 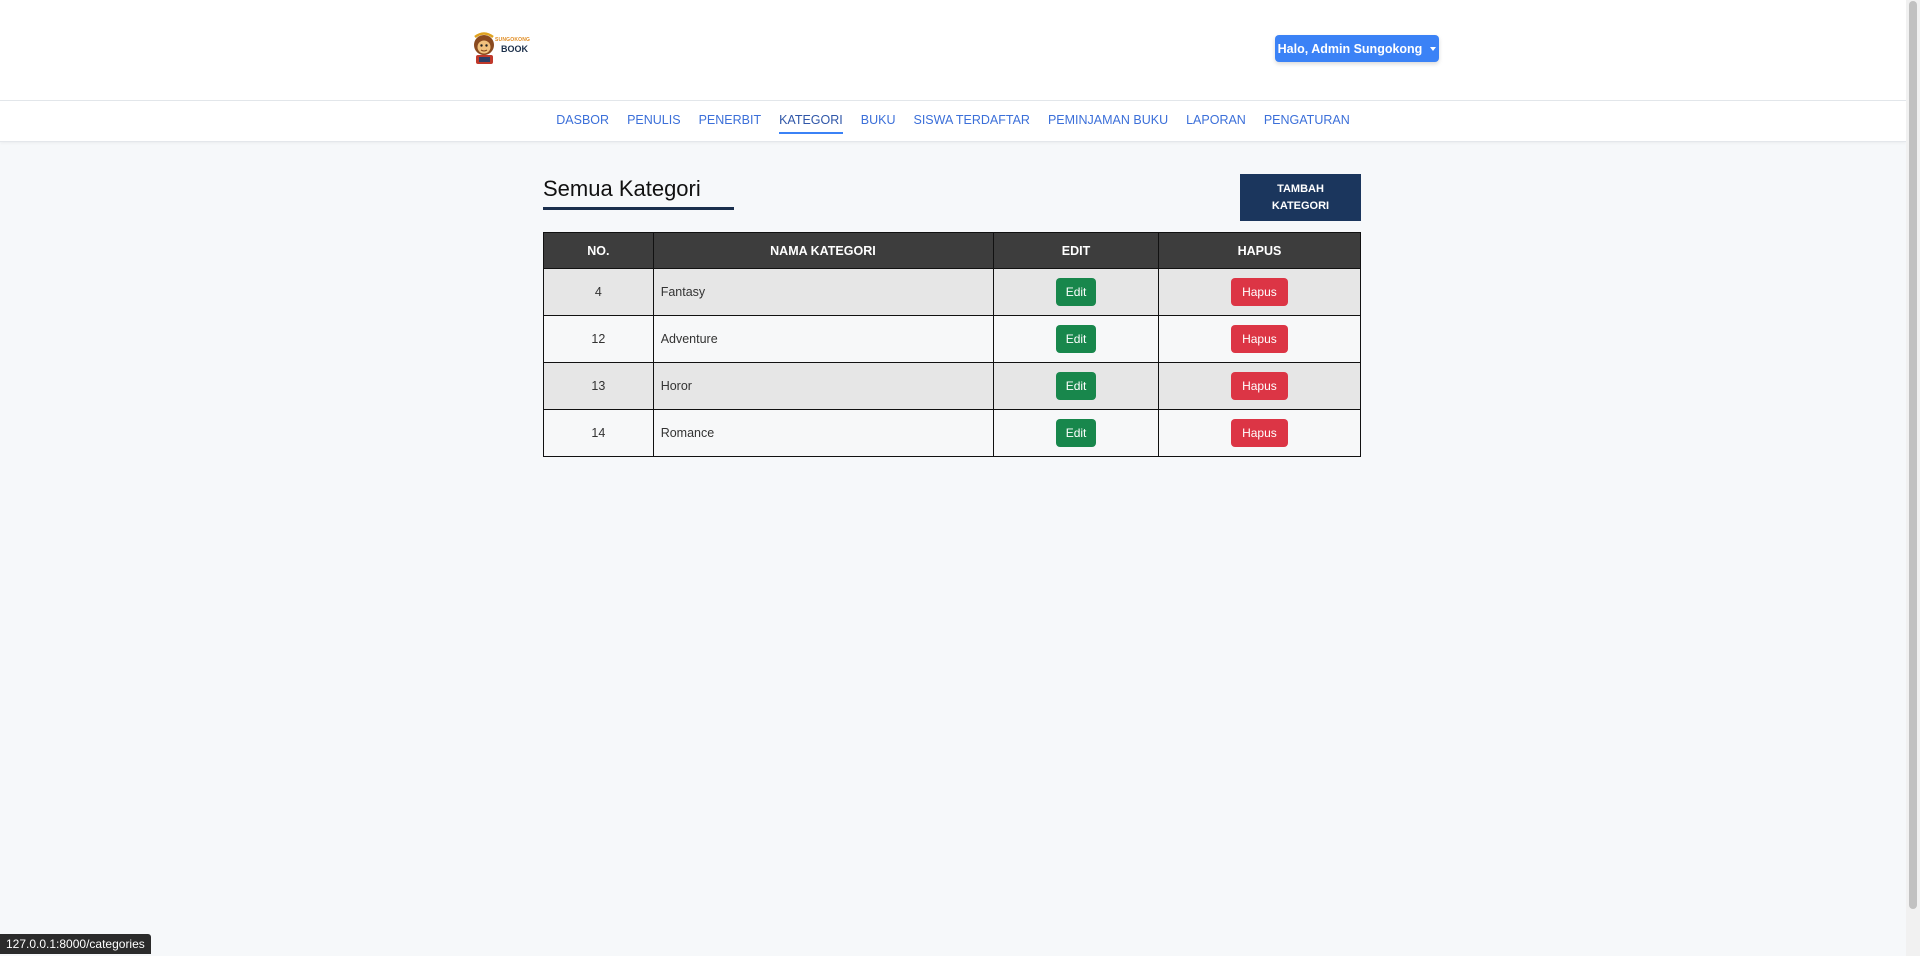 I want to click on app-logo: SUNGOKONG BOOK, so click(x=502, y=48).